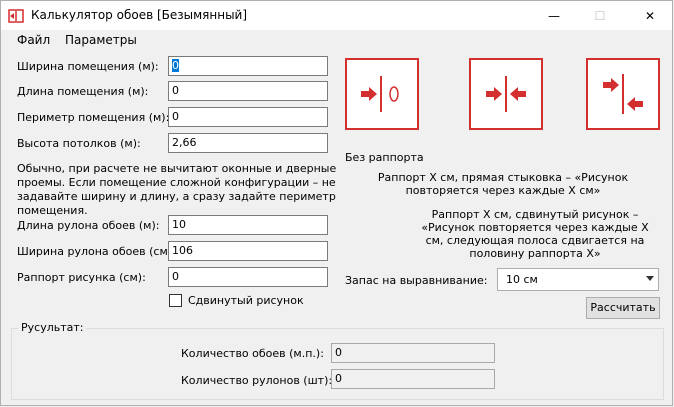 This screenshot has height=407, width=674. Describe the element at coordinates (248, 225) in the screenshot. I see `roll-length-input: 10` at that location.